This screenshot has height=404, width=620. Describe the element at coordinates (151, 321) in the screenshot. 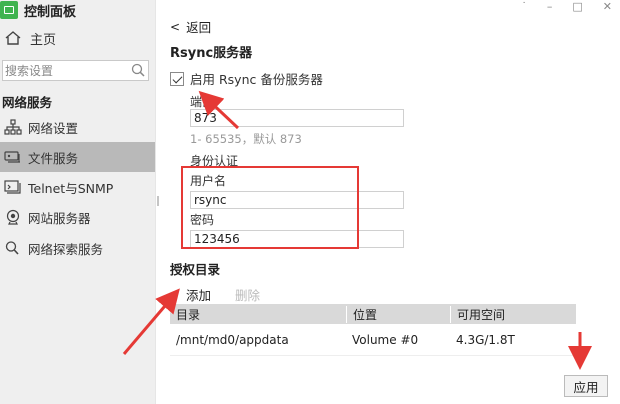

I see `annotation-arrow-add` at that location.